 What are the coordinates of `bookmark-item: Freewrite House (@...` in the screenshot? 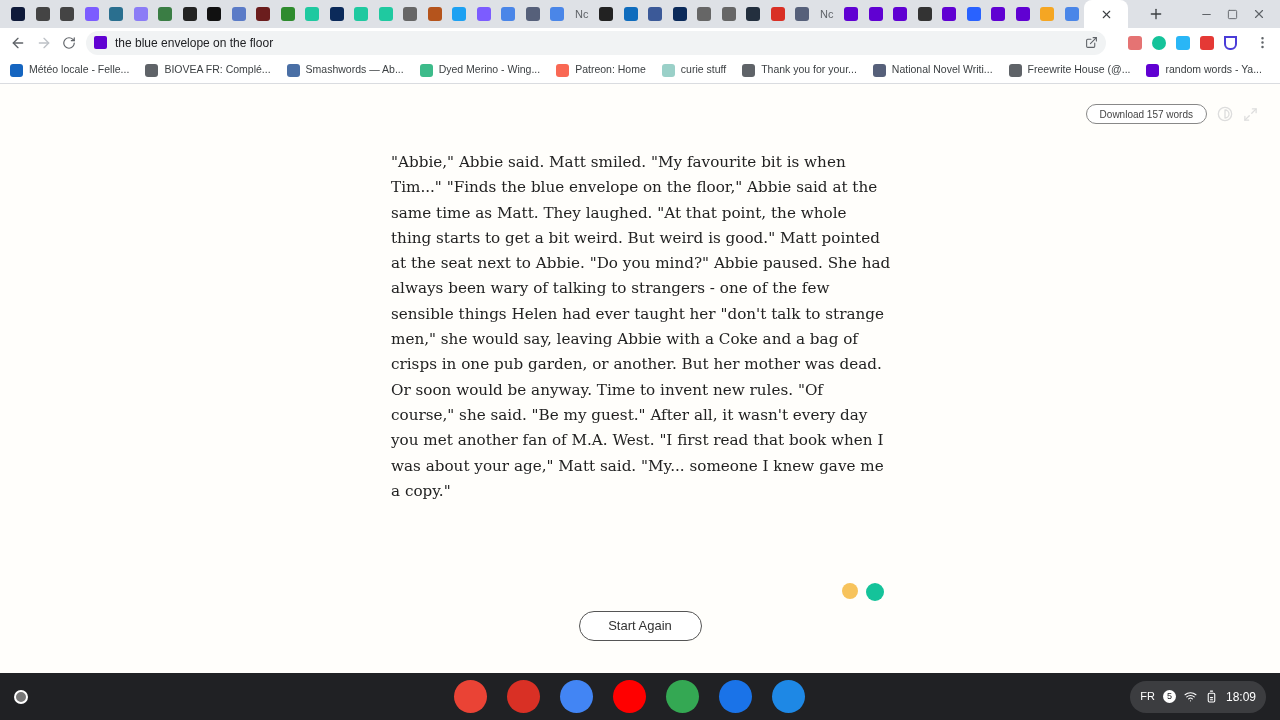 It's located at (1069, 70).